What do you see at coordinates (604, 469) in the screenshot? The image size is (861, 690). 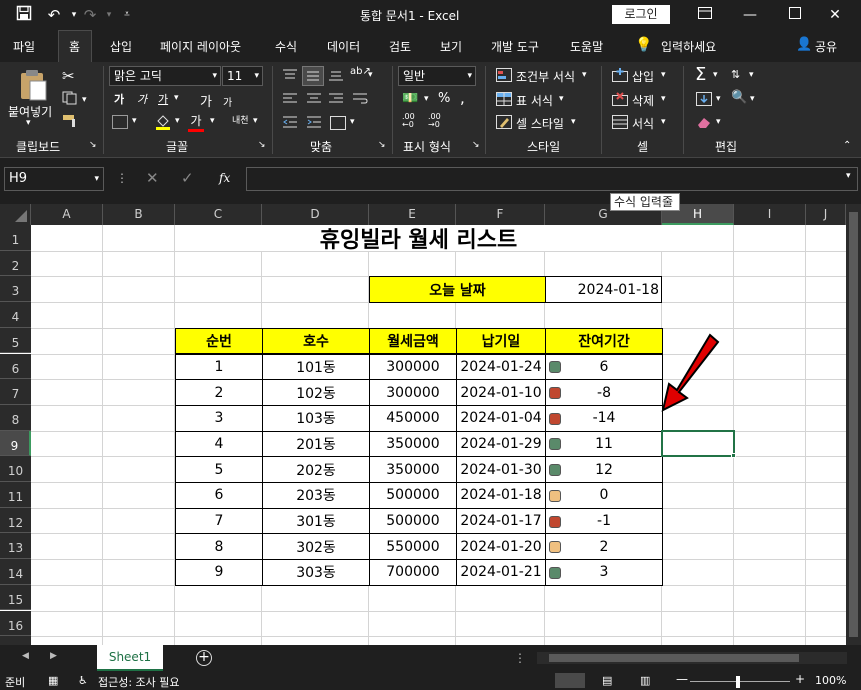 I see `table-cell-remain: 12` at bounding box center [604, 469].